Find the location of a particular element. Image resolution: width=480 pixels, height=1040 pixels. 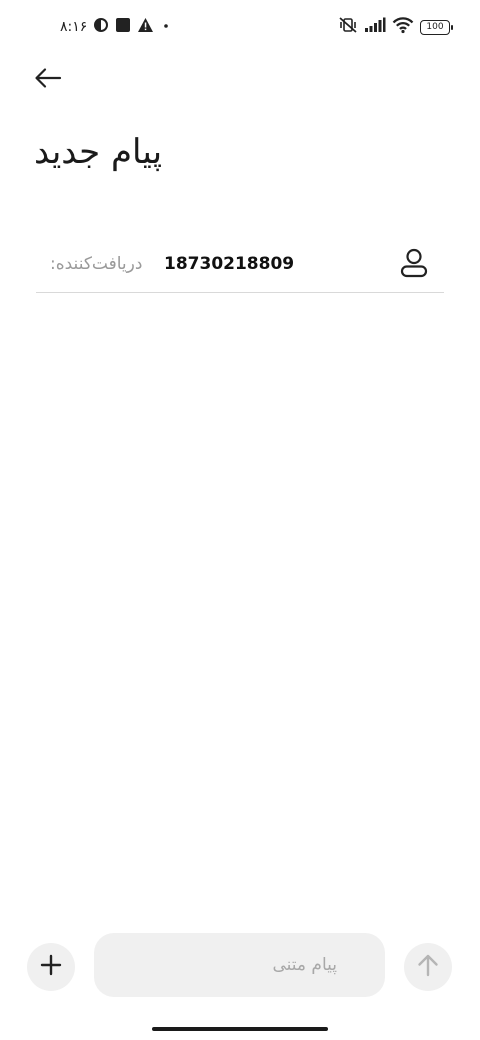

person-icon is located at coordinates (414, 265).